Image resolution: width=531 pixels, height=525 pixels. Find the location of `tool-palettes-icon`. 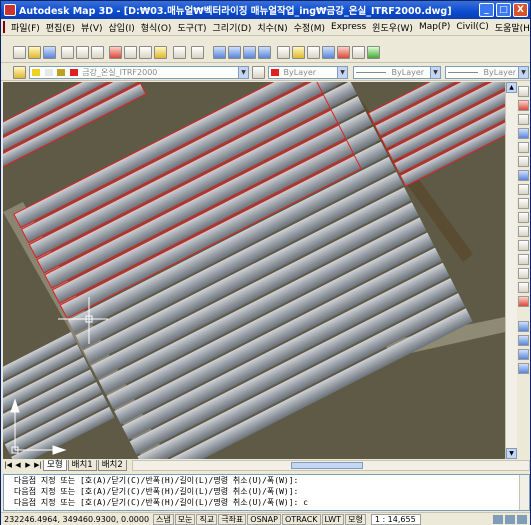

tool-palettes-icon is located at coordinates (313, 52).